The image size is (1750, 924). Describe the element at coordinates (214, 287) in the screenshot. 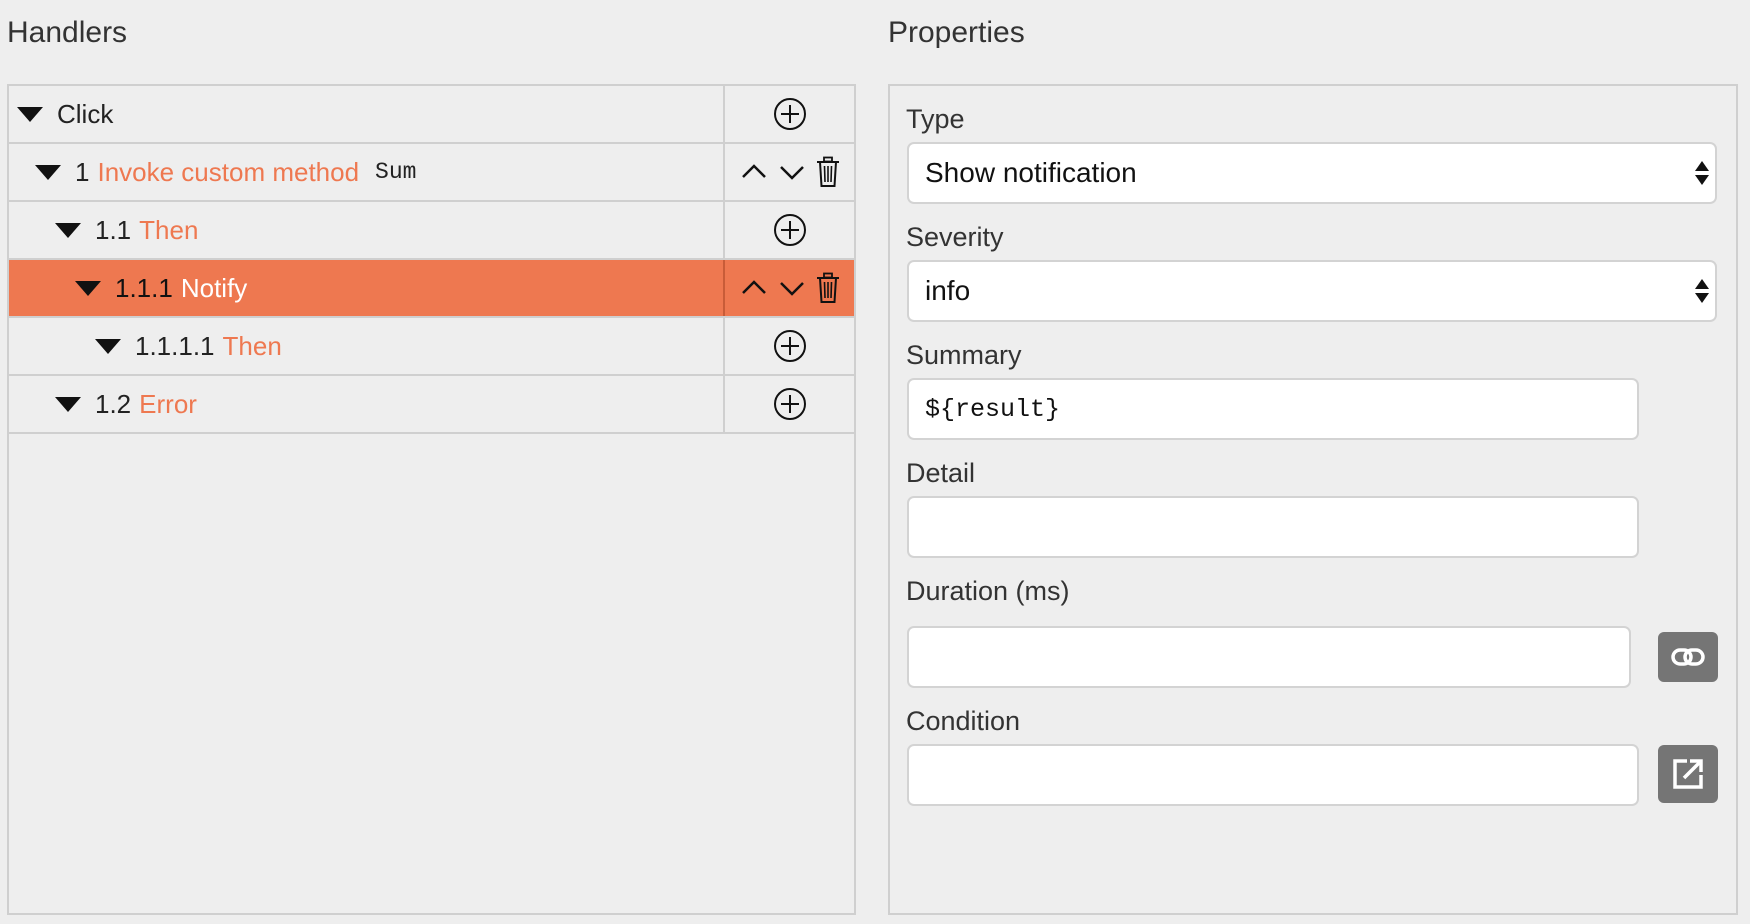

I see `node-kind: Notify` at that location.